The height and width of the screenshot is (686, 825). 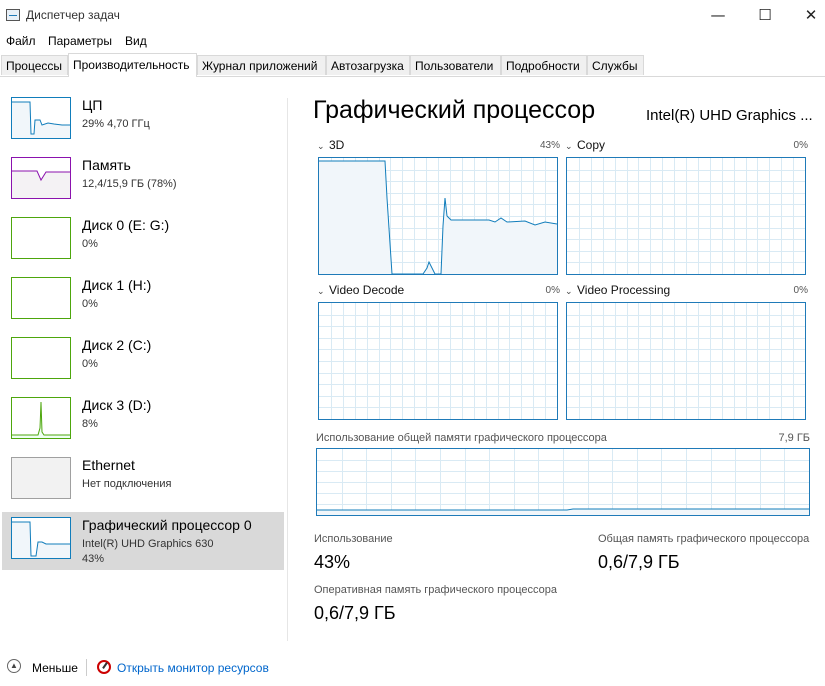 I want to click on engine-3d-selector: ⌄ 3D, so click(x=330, y=145).